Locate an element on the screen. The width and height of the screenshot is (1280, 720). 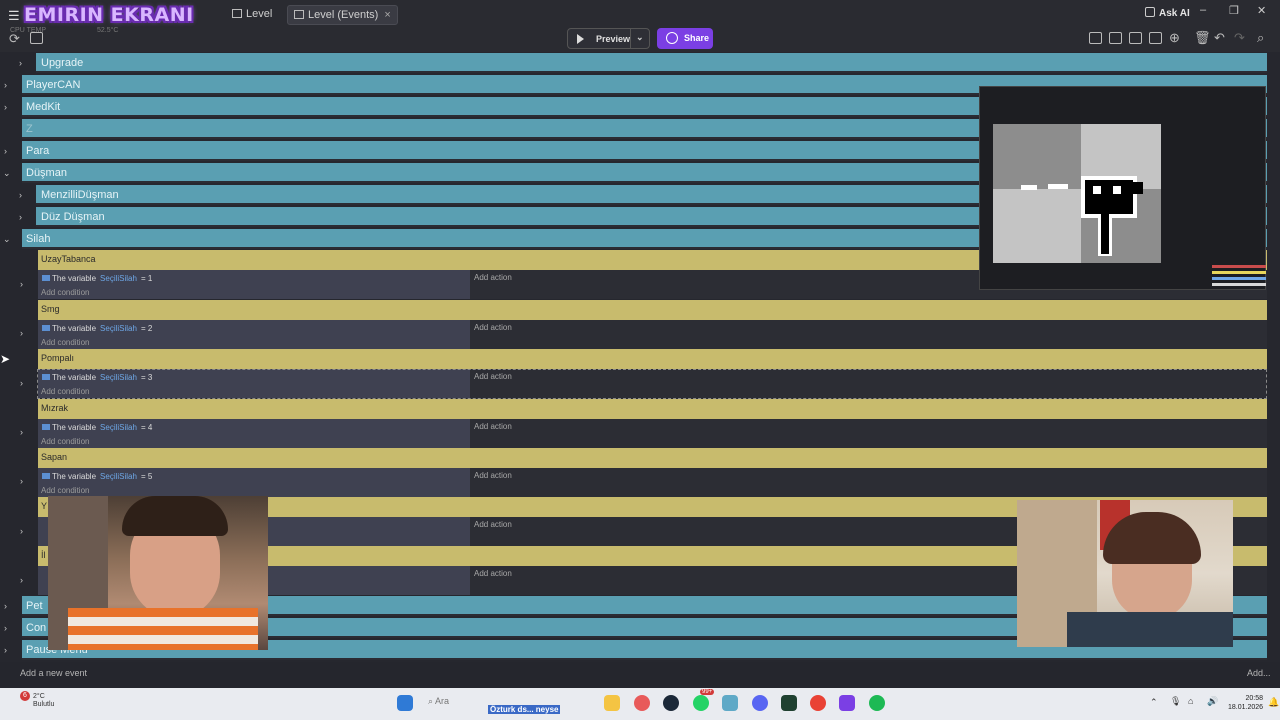
weather-widget: 2°C Bulutlu is located at coordinates (43, 701).